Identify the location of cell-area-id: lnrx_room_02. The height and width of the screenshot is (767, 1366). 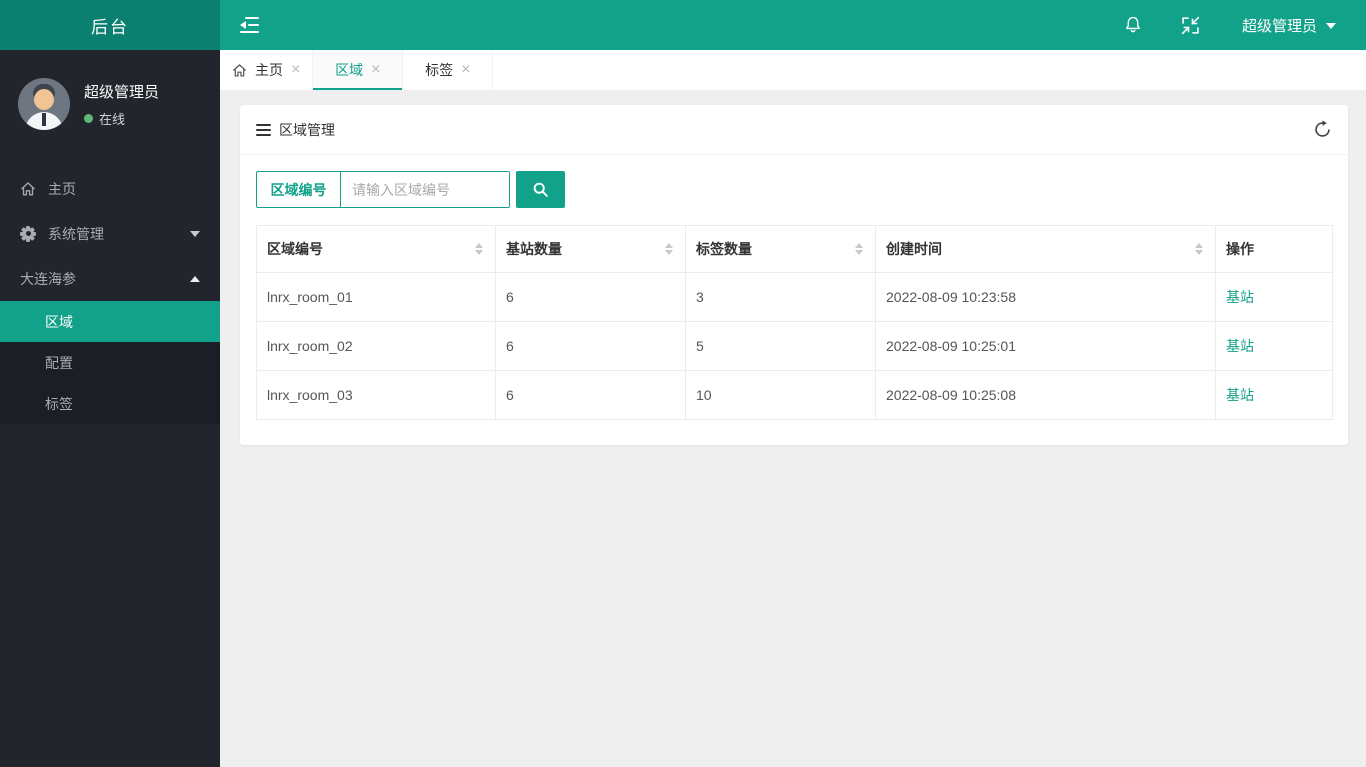
(376, 346).